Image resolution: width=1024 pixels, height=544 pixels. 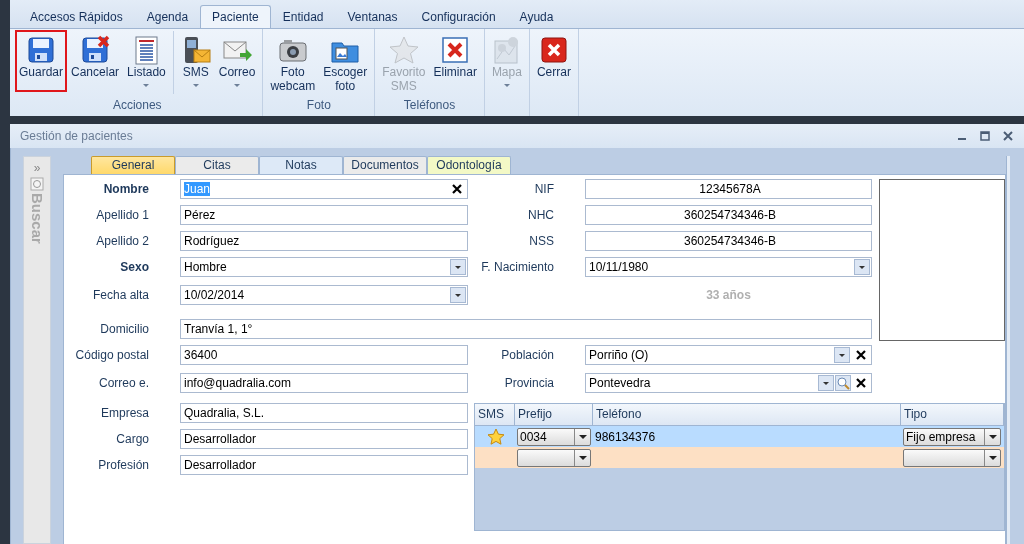 What do you see at coordinates (455, 50) in the screenshot?
I see `delete-icon` at bounding box center [455, 50].